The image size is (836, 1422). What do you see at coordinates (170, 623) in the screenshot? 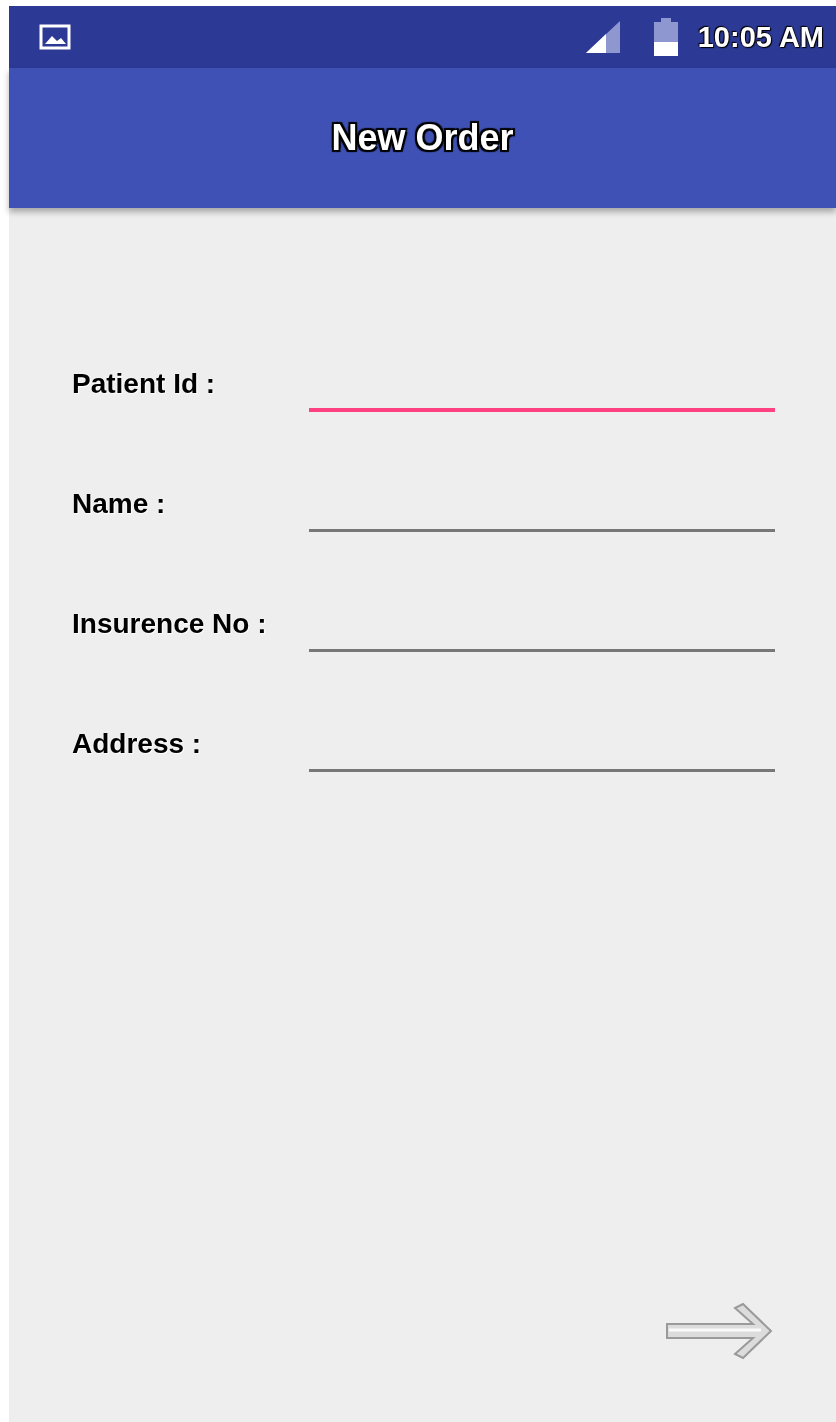
I see `field-label: Insurence No :` at bounding box center [170, 623].